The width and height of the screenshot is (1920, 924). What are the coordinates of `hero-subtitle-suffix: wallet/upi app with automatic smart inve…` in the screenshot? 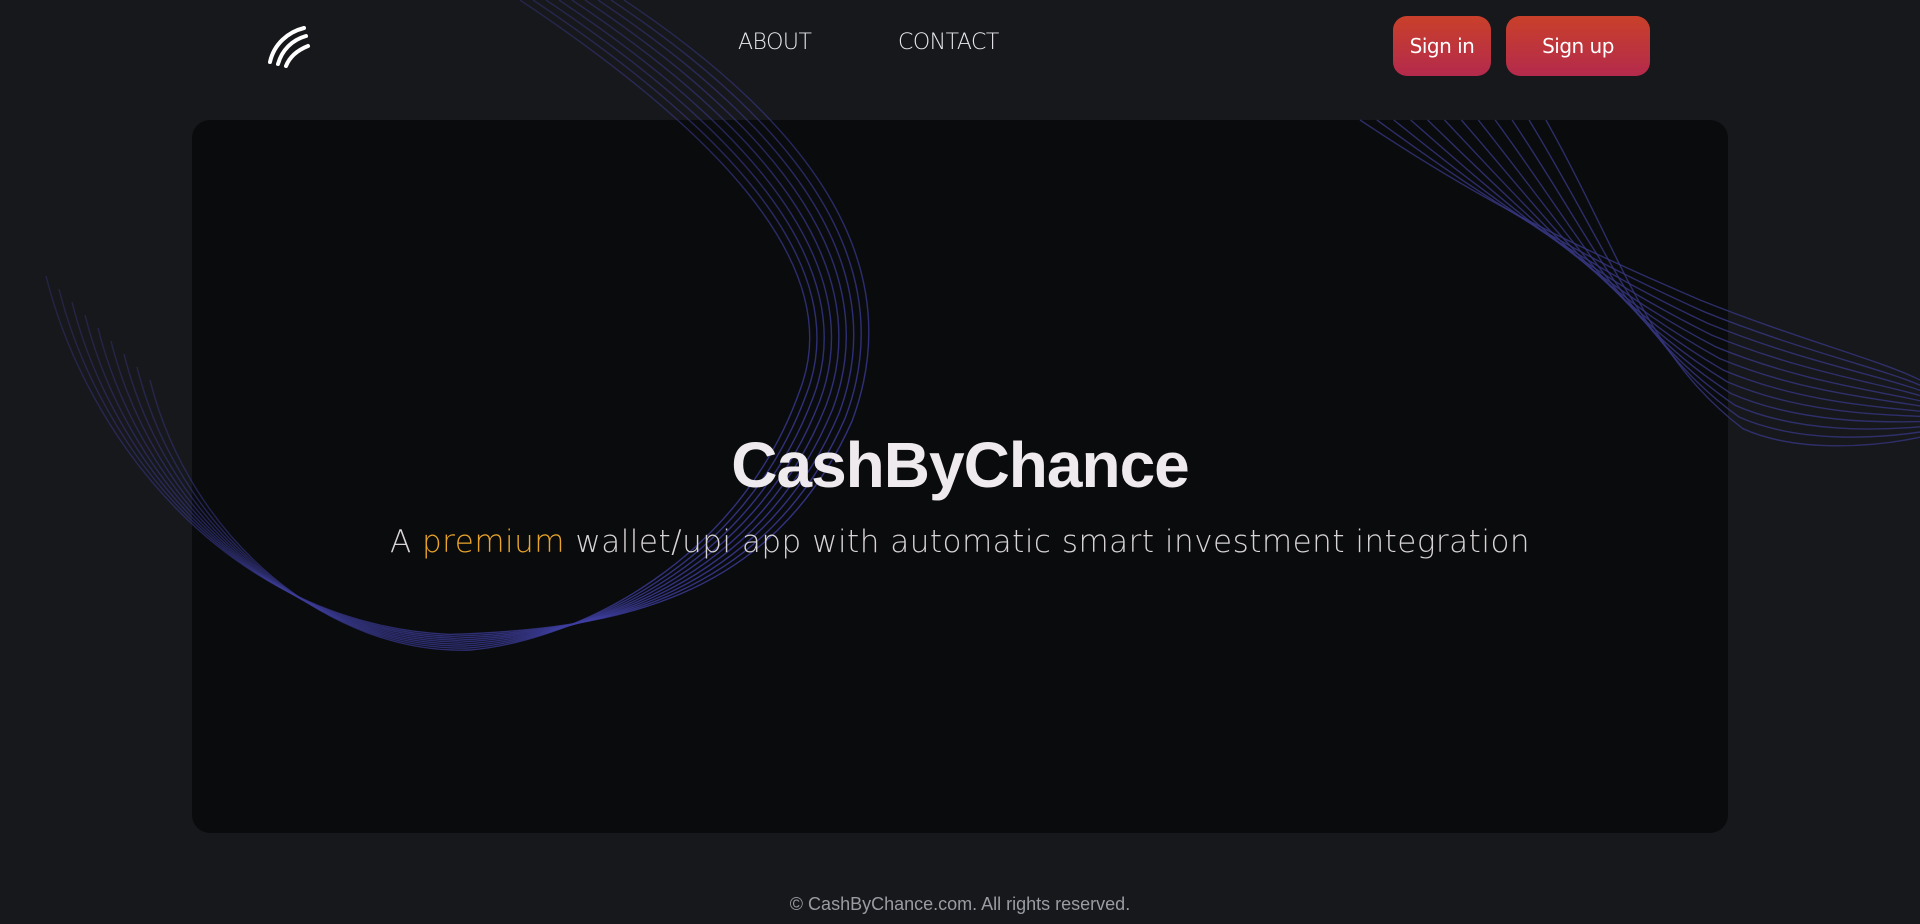 It's located at (1047, 542).